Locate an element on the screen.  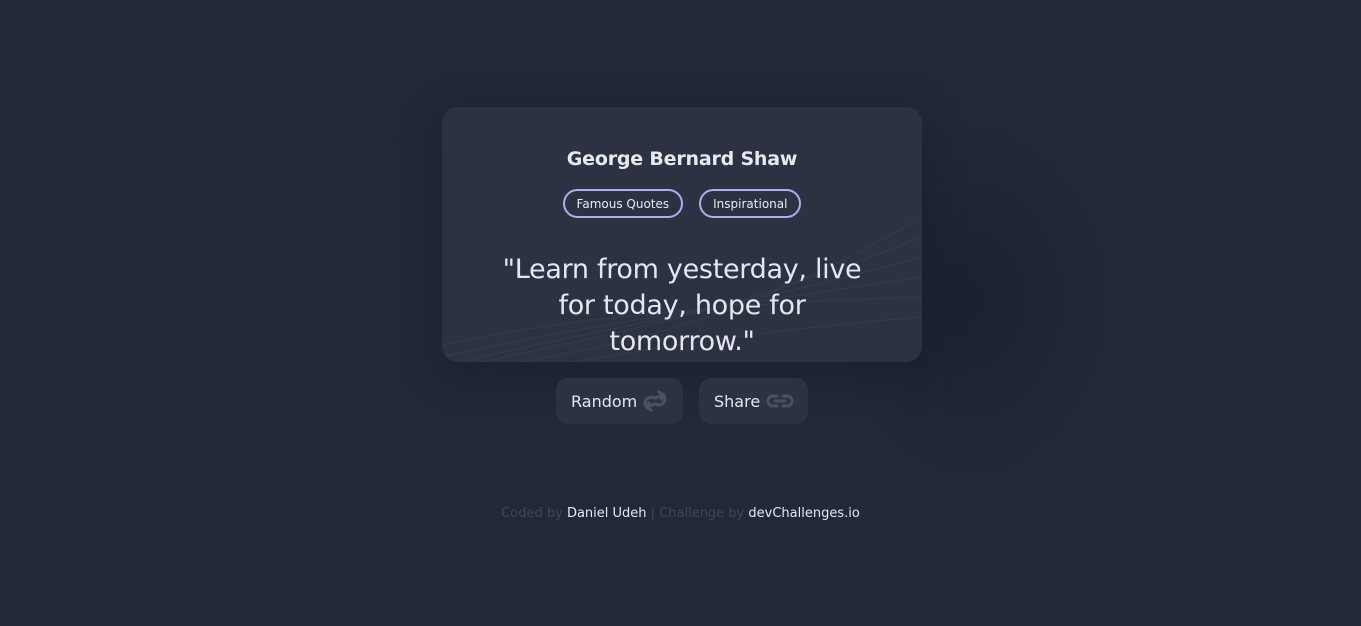
footer-challenge-by-label: Challenge by is located at coordinates (702, 513).